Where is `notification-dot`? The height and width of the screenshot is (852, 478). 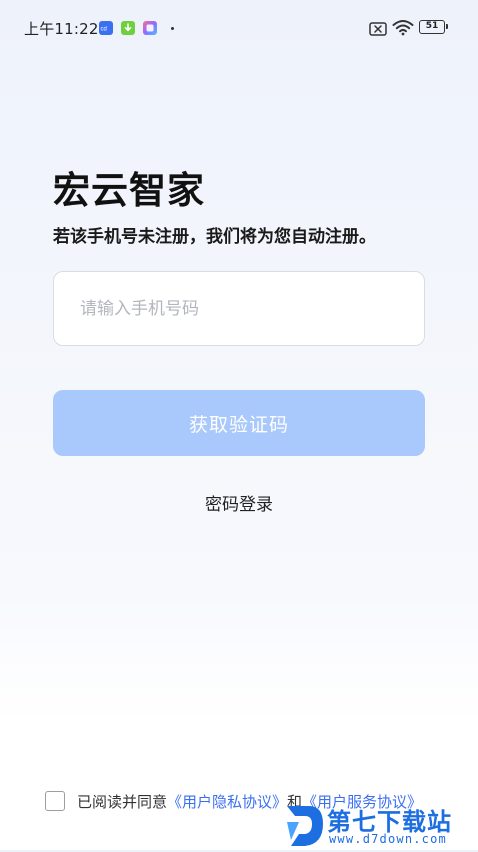
notification-dot is located at coordinates (172, 28).